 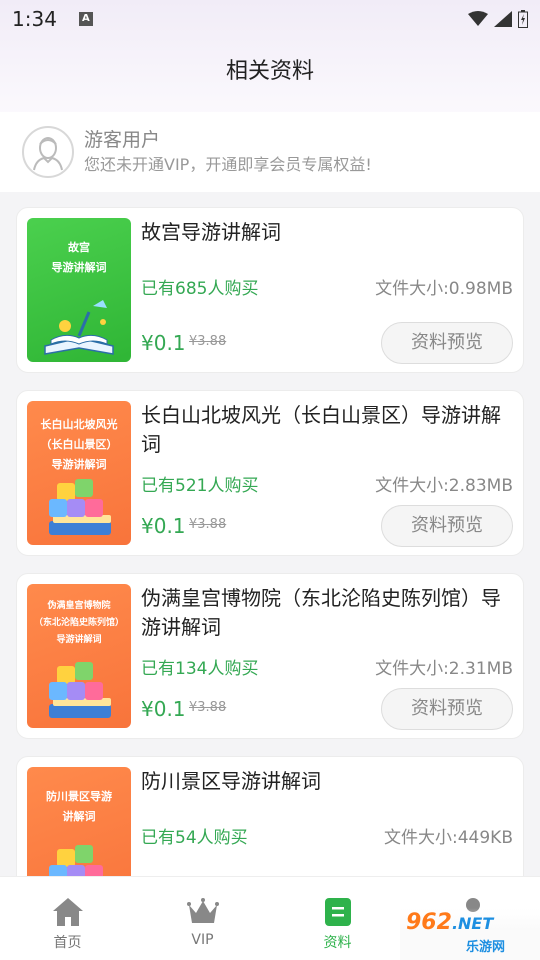 I want to click on tab-vip: VIP, so click(x=202, y=918).